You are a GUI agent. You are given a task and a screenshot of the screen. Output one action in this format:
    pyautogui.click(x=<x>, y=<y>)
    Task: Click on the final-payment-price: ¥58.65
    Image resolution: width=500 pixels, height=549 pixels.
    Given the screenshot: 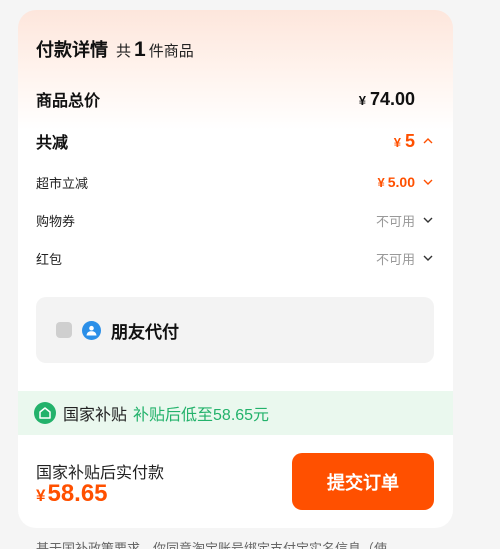 What is the action you would take?
    pyautogui.click(x=72, y=494)
    